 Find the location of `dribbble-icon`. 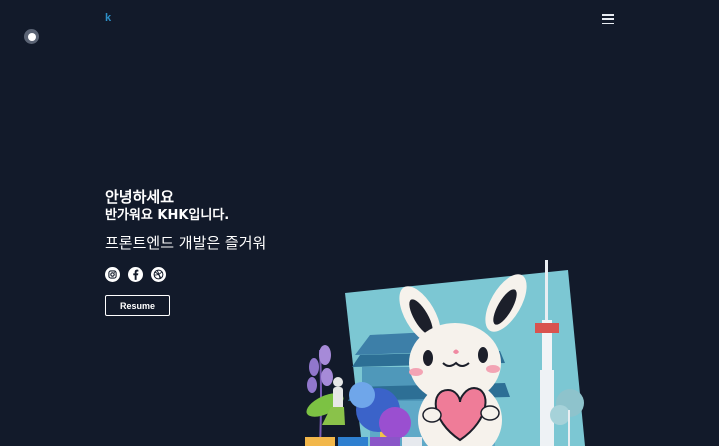

dribbble-icon is located at coordinates (158, 274).